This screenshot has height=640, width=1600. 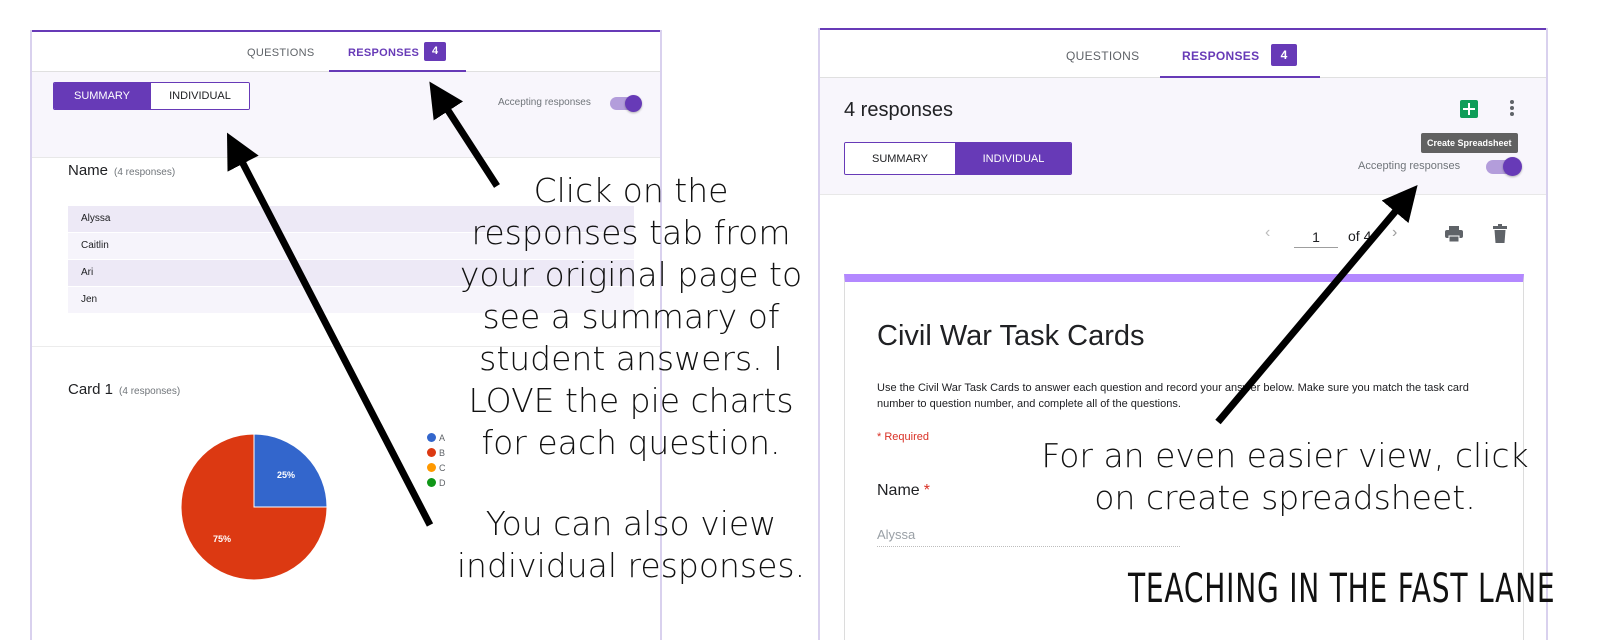 I want to click on legend-item-c: C, so click(x=436, y=468).